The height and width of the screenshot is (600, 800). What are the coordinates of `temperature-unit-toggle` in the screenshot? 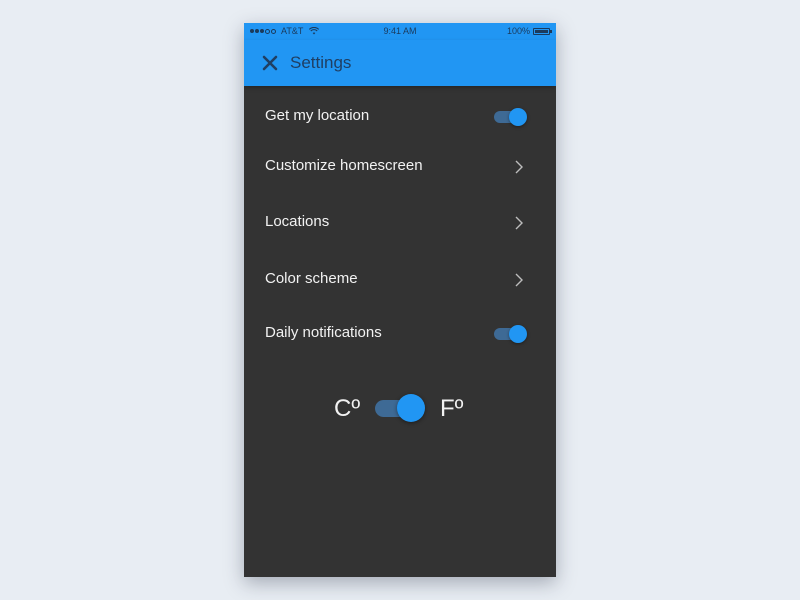 It's located at (400, 408).